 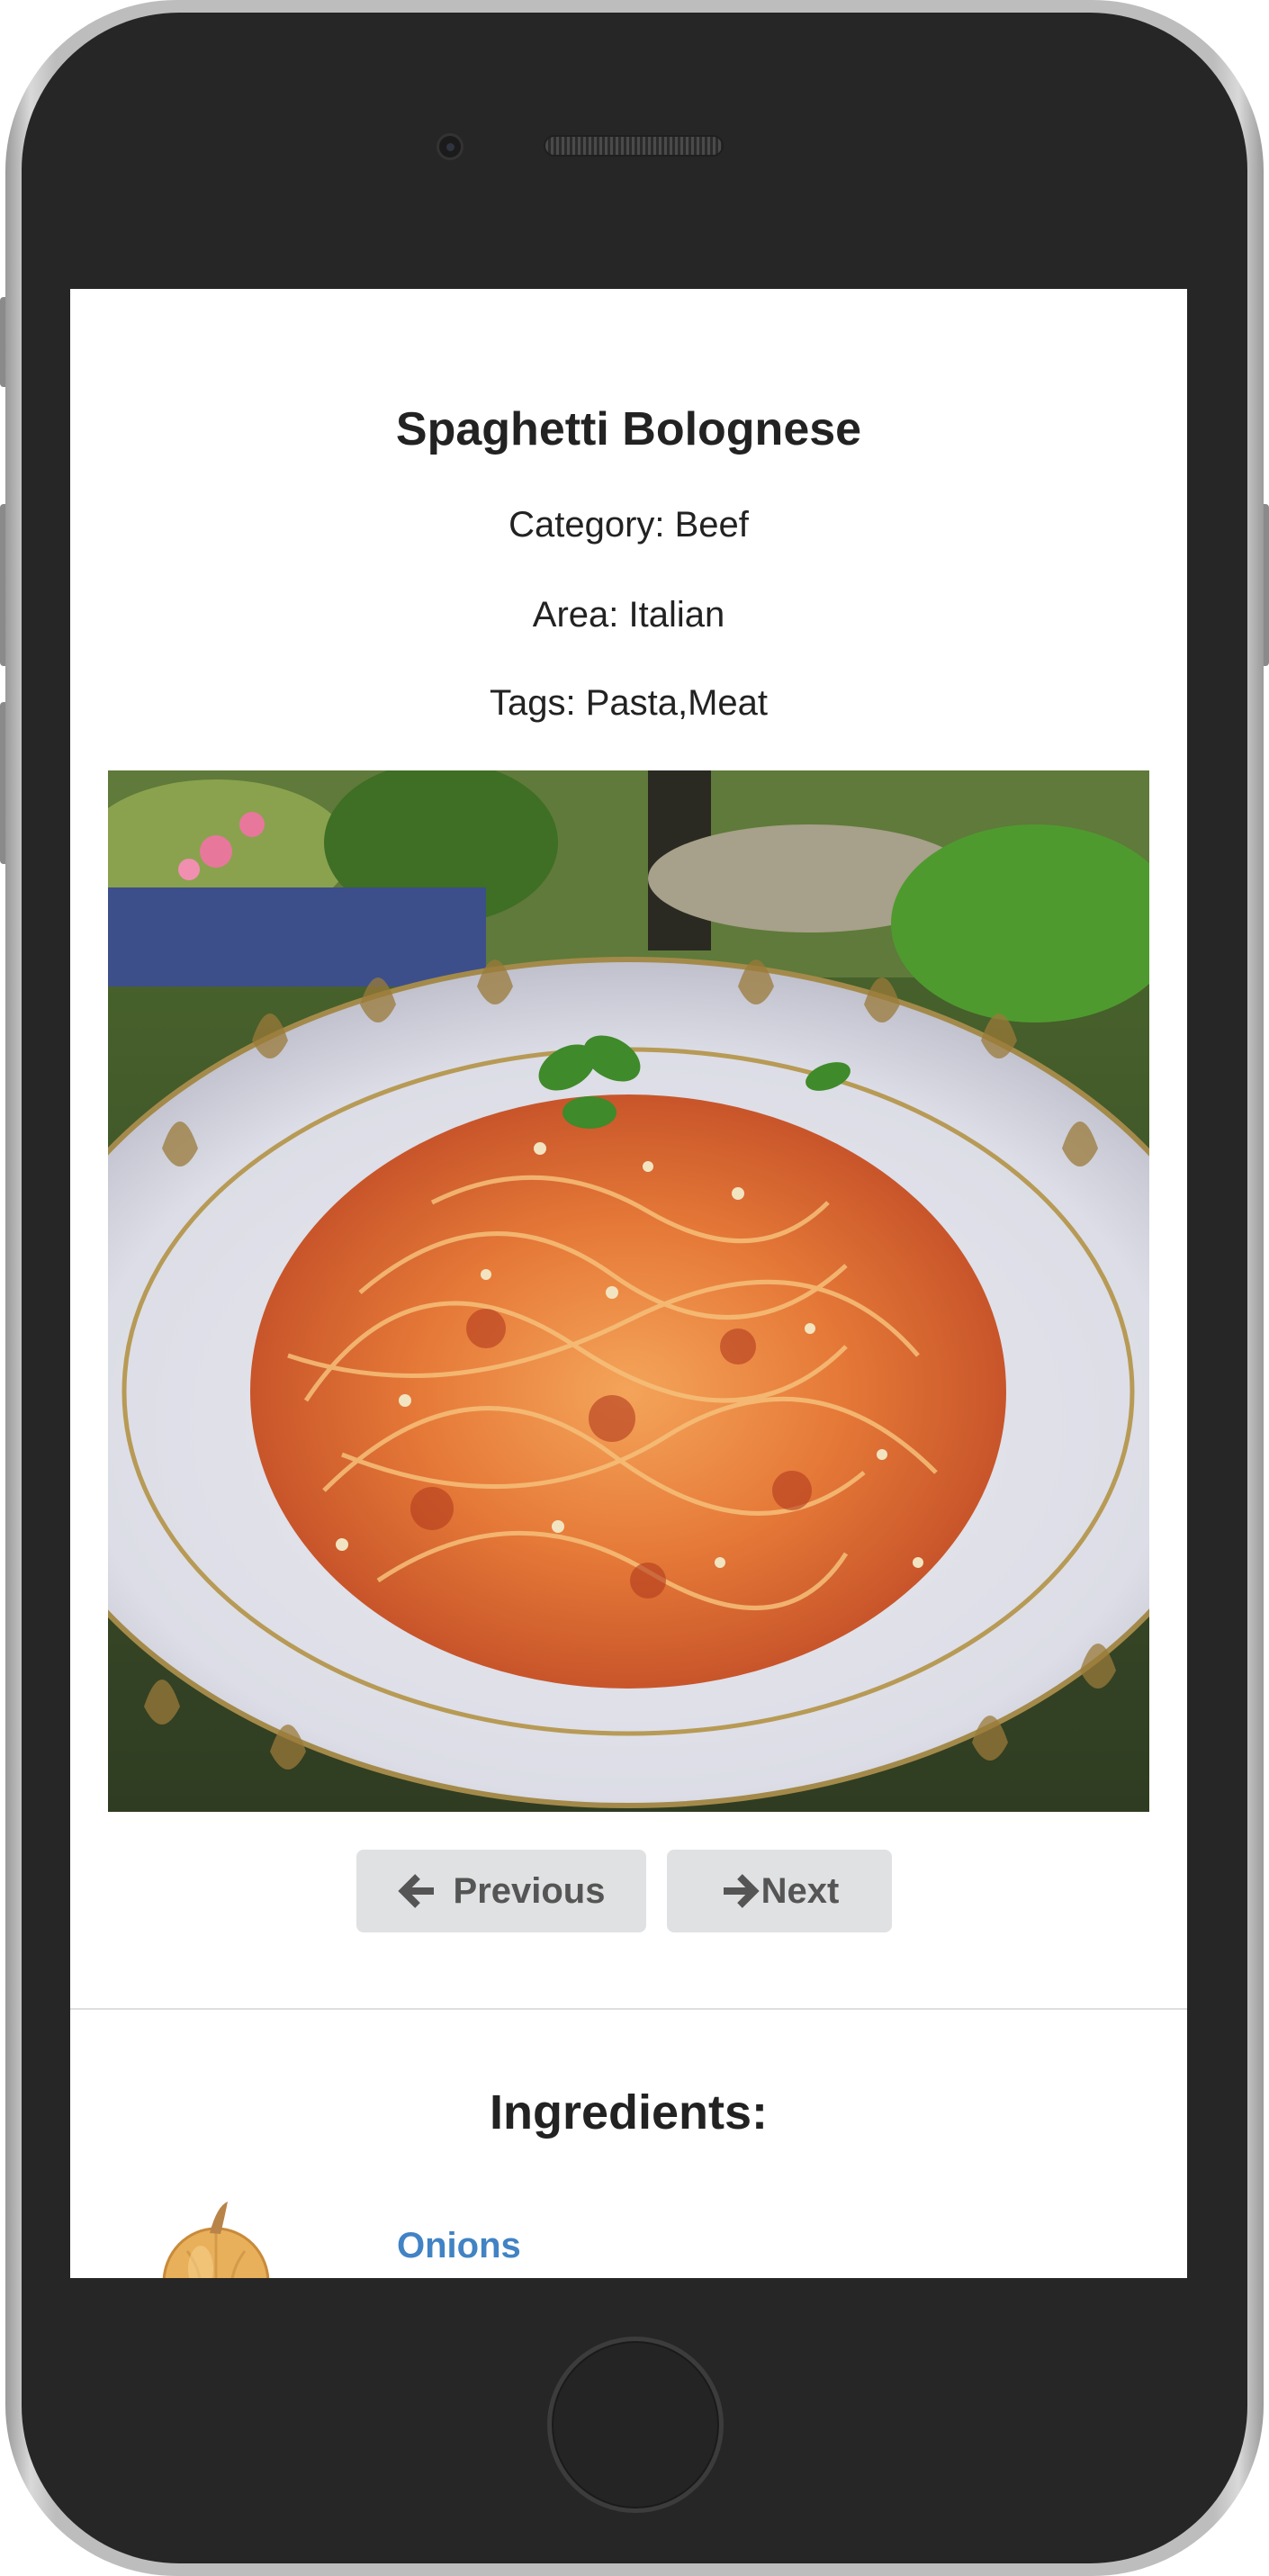 I want to click on previous-button: Previous, so click(x=501, y=1891).